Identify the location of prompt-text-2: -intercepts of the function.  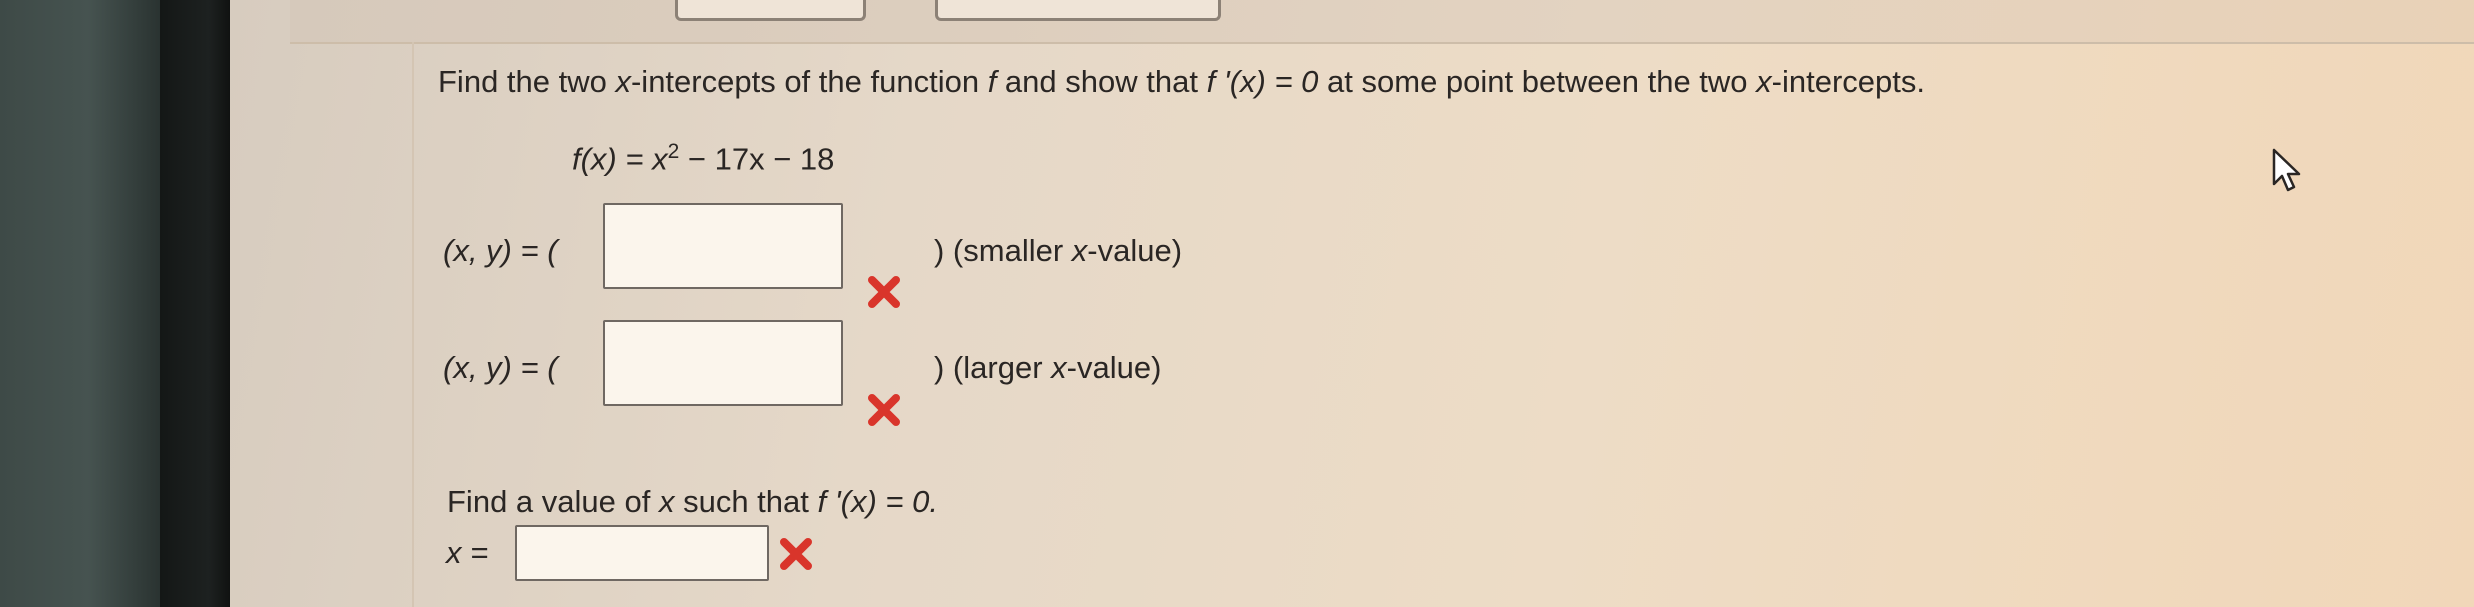
(809, 81).